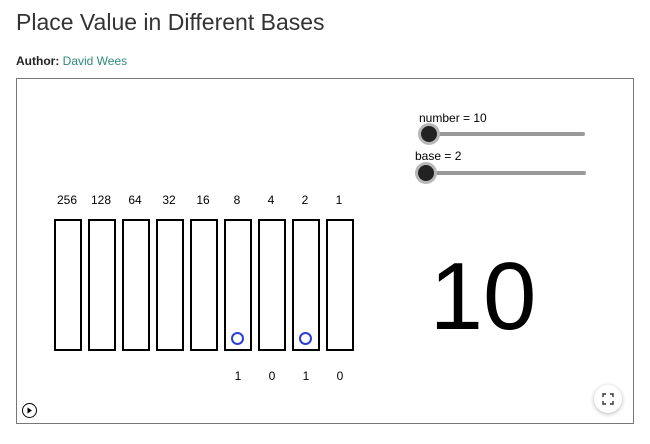 The image size is (650, 444). What do you see at coordinates (426, 173) in the screenshot?
I see `base-slider-handle` at bounding box center [426, 173].